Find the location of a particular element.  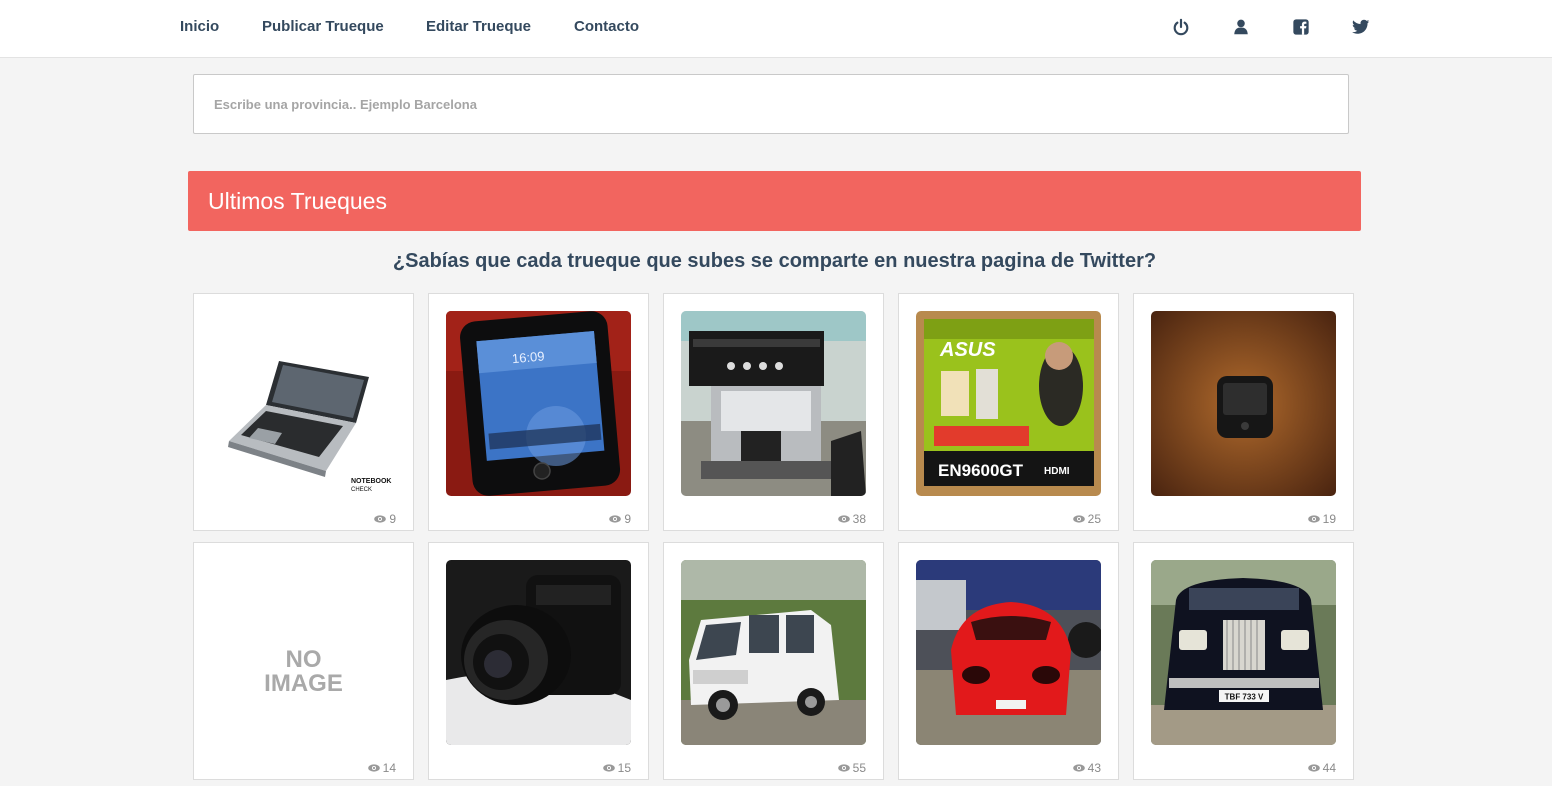

laptop-image: NOTEBOOK CHECK is located at coordinates (303, 403).